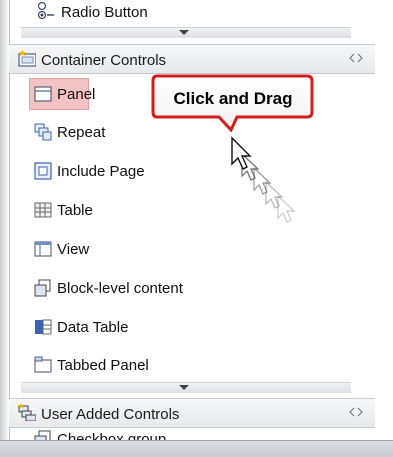 The height and width of the screenshot is (457, 393). Describe the element at coordinates (263, 179) in the screenshot. I see `mouse-cursor-icon` at that location.